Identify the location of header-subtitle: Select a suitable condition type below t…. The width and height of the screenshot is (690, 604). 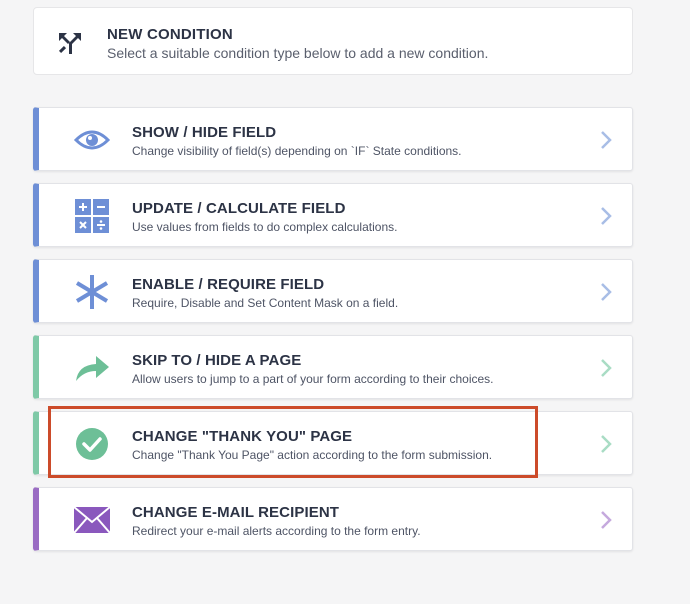
(298, 53).